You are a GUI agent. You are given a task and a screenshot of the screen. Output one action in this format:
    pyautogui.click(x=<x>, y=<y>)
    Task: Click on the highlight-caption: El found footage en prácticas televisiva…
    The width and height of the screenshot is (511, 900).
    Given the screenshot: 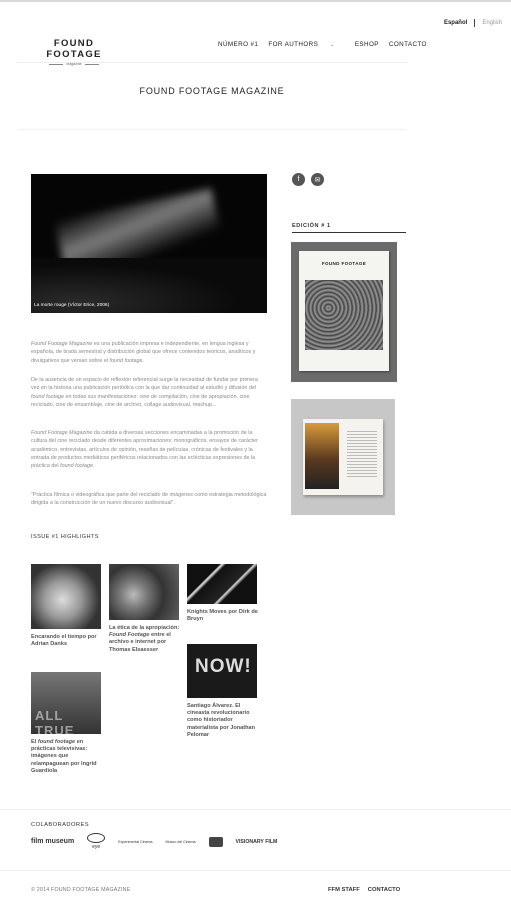 What is the action you would take?
    pyautogui.click(x=69, y=757)
    